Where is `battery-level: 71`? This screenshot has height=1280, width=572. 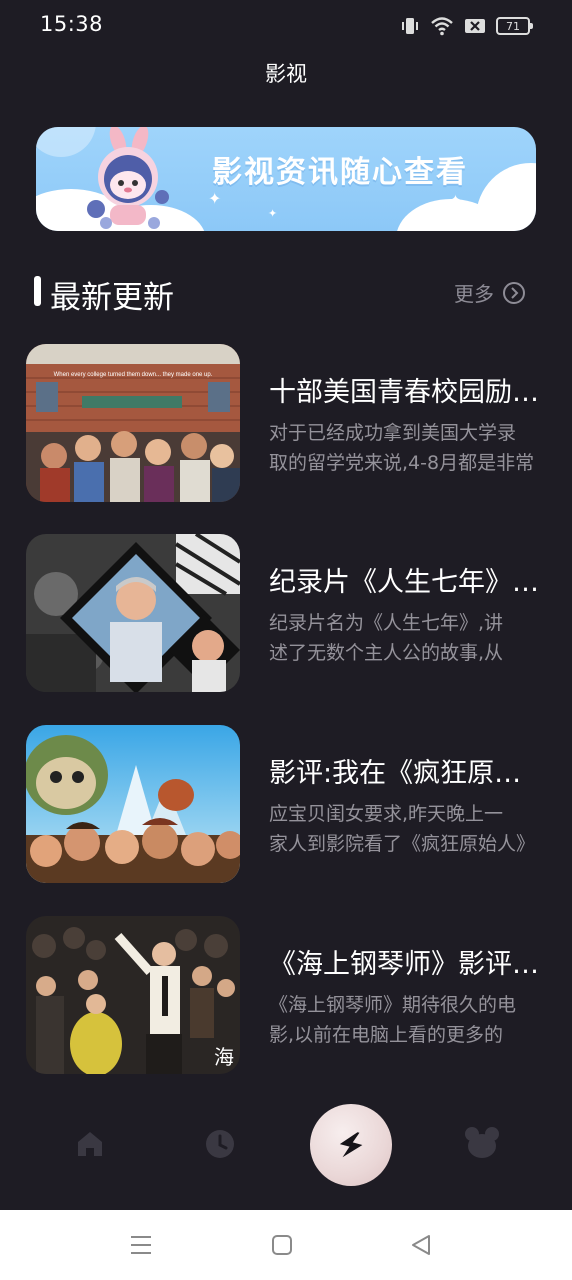 battery-level: 71 is located at coordinates (513, 26).